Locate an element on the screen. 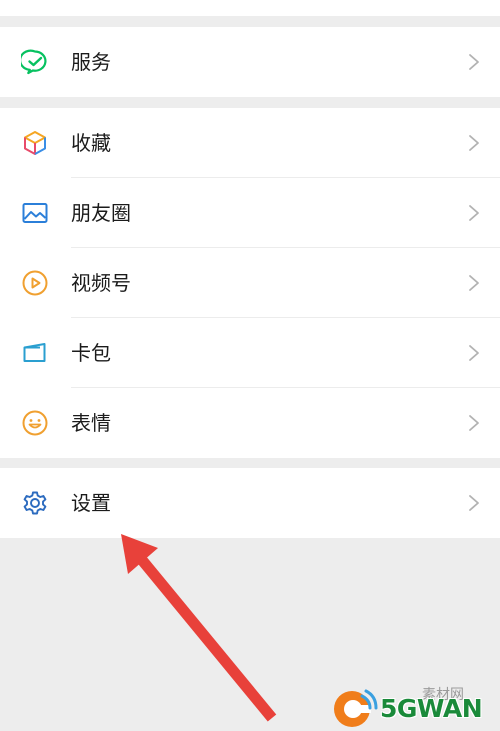  watermark-text: 5GWAN is located at coordinates (431, 708).